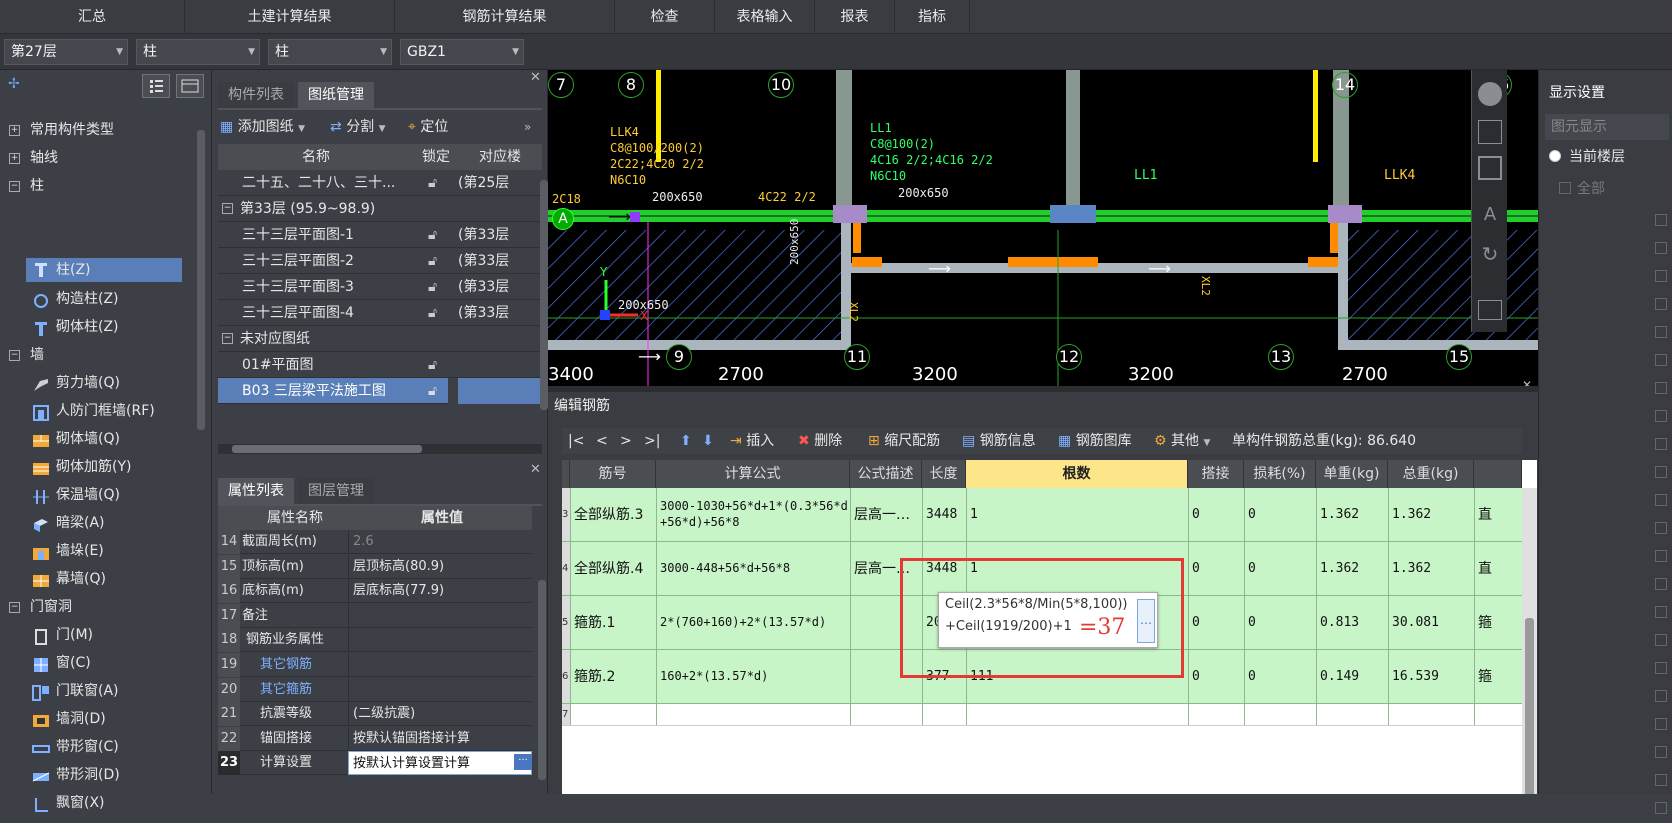 Image resolution: width=1672 pixels, height=823 pixels. Describe the element at coordinates (375, 591) in the screenshot. I see `property-row: 16 底标高(m) 层底标高(77.9)` at that location.